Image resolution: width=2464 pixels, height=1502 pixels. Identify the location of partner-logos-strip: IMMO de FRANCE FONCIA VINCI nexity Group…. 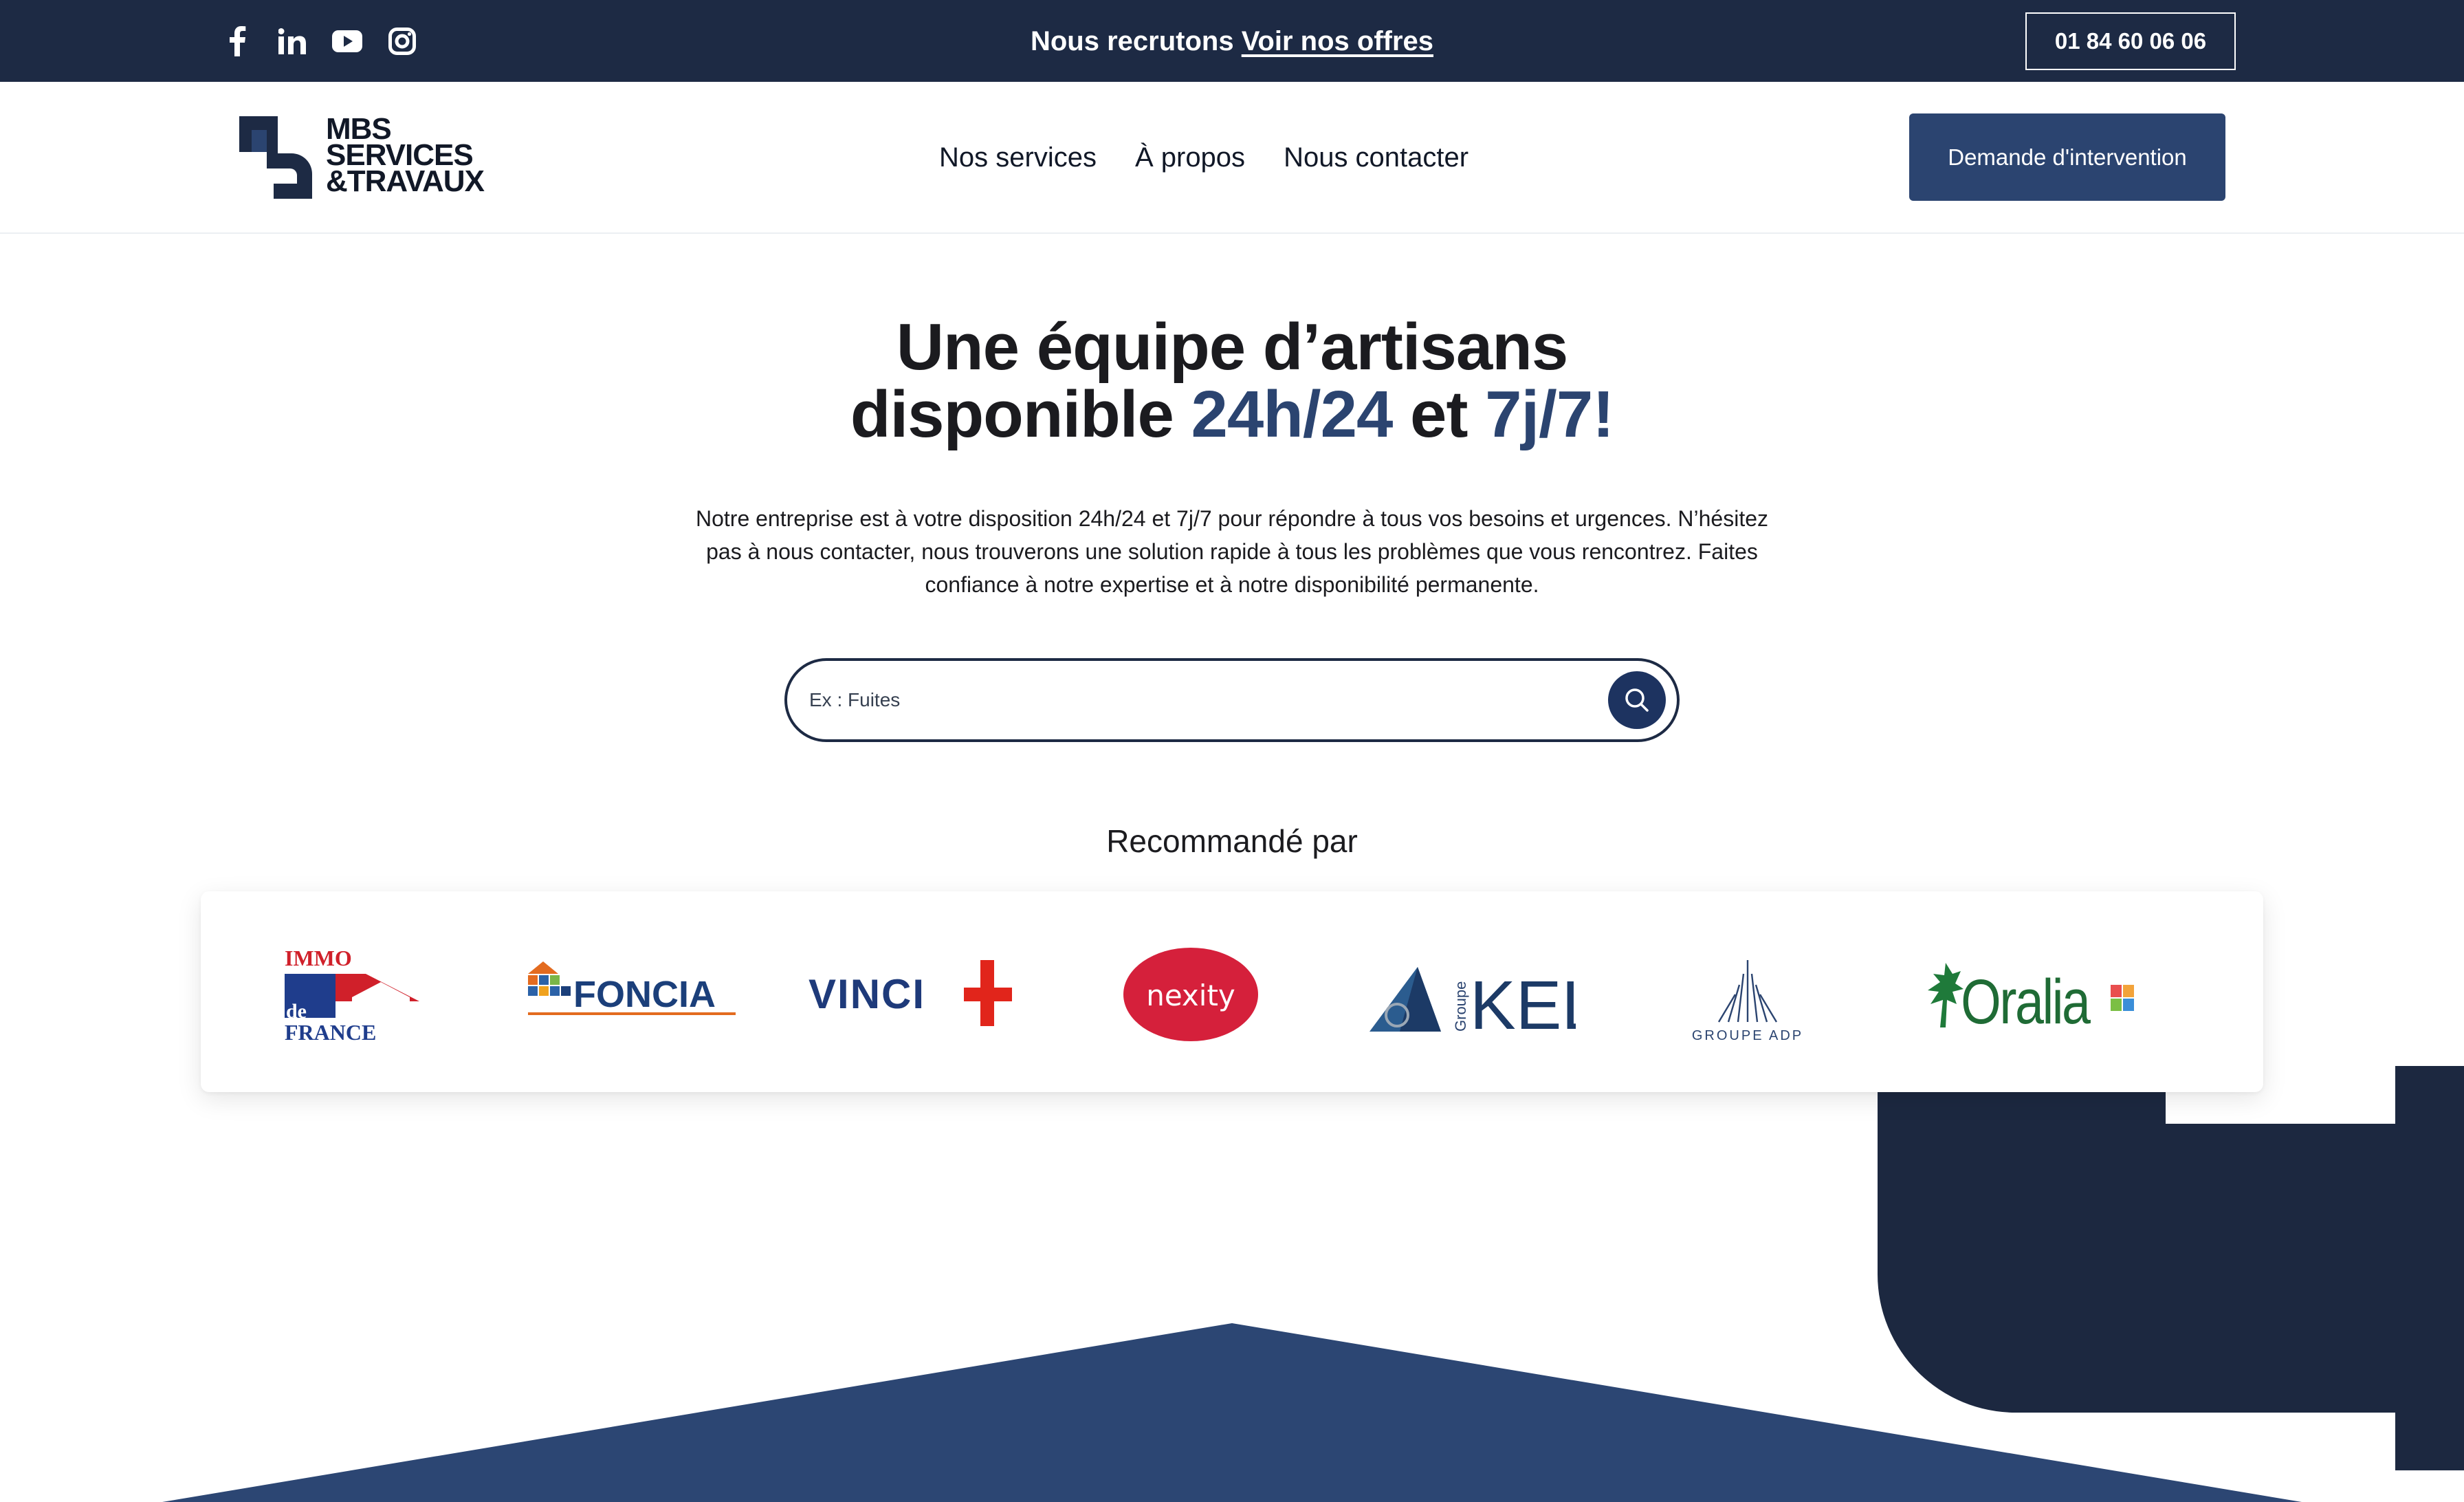
(1232, 991).